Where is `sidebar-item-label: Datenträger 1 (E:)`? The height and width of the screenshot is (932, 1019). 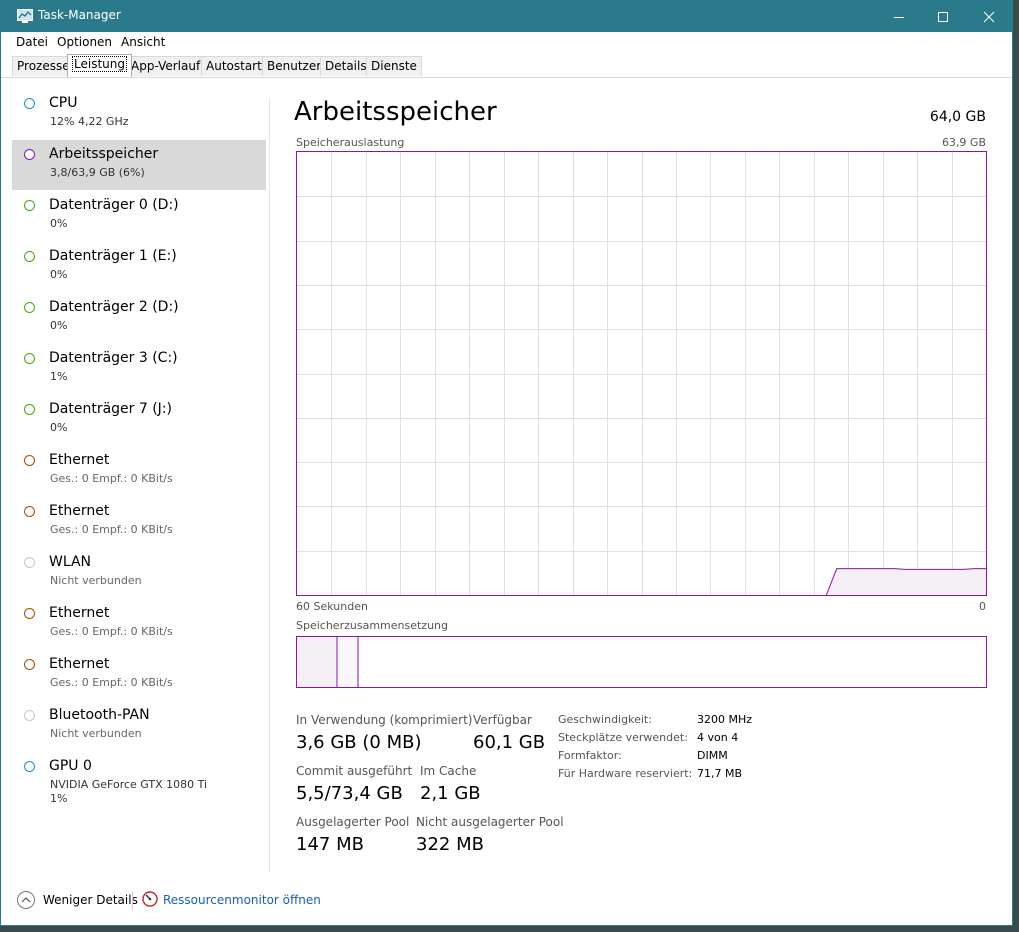
sidebar-item-label: Datenträger 1 (E:) is located at coordinates (113, 256).